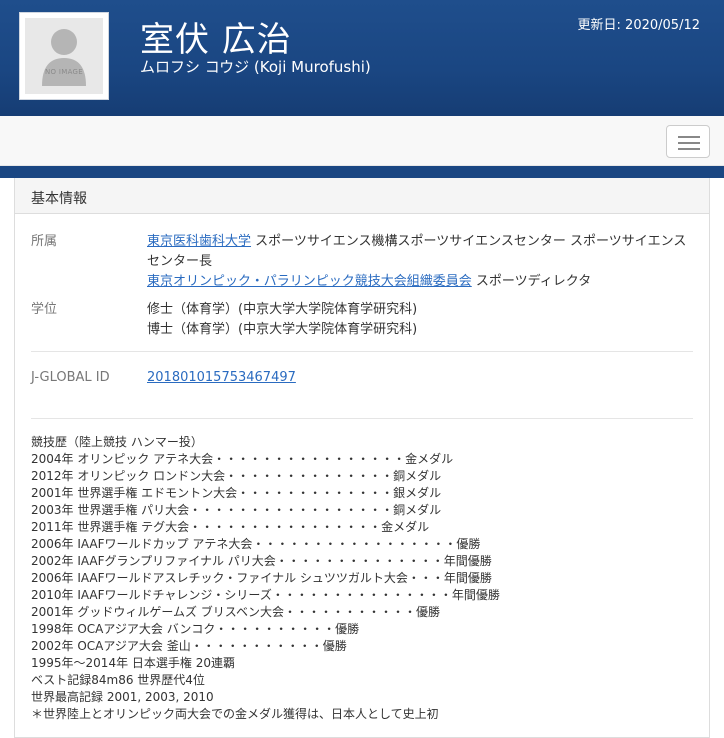 The height and width of the screenshot is (738, 724). I want to click on no-image-text: NO IMAGE, so click(64, 72).